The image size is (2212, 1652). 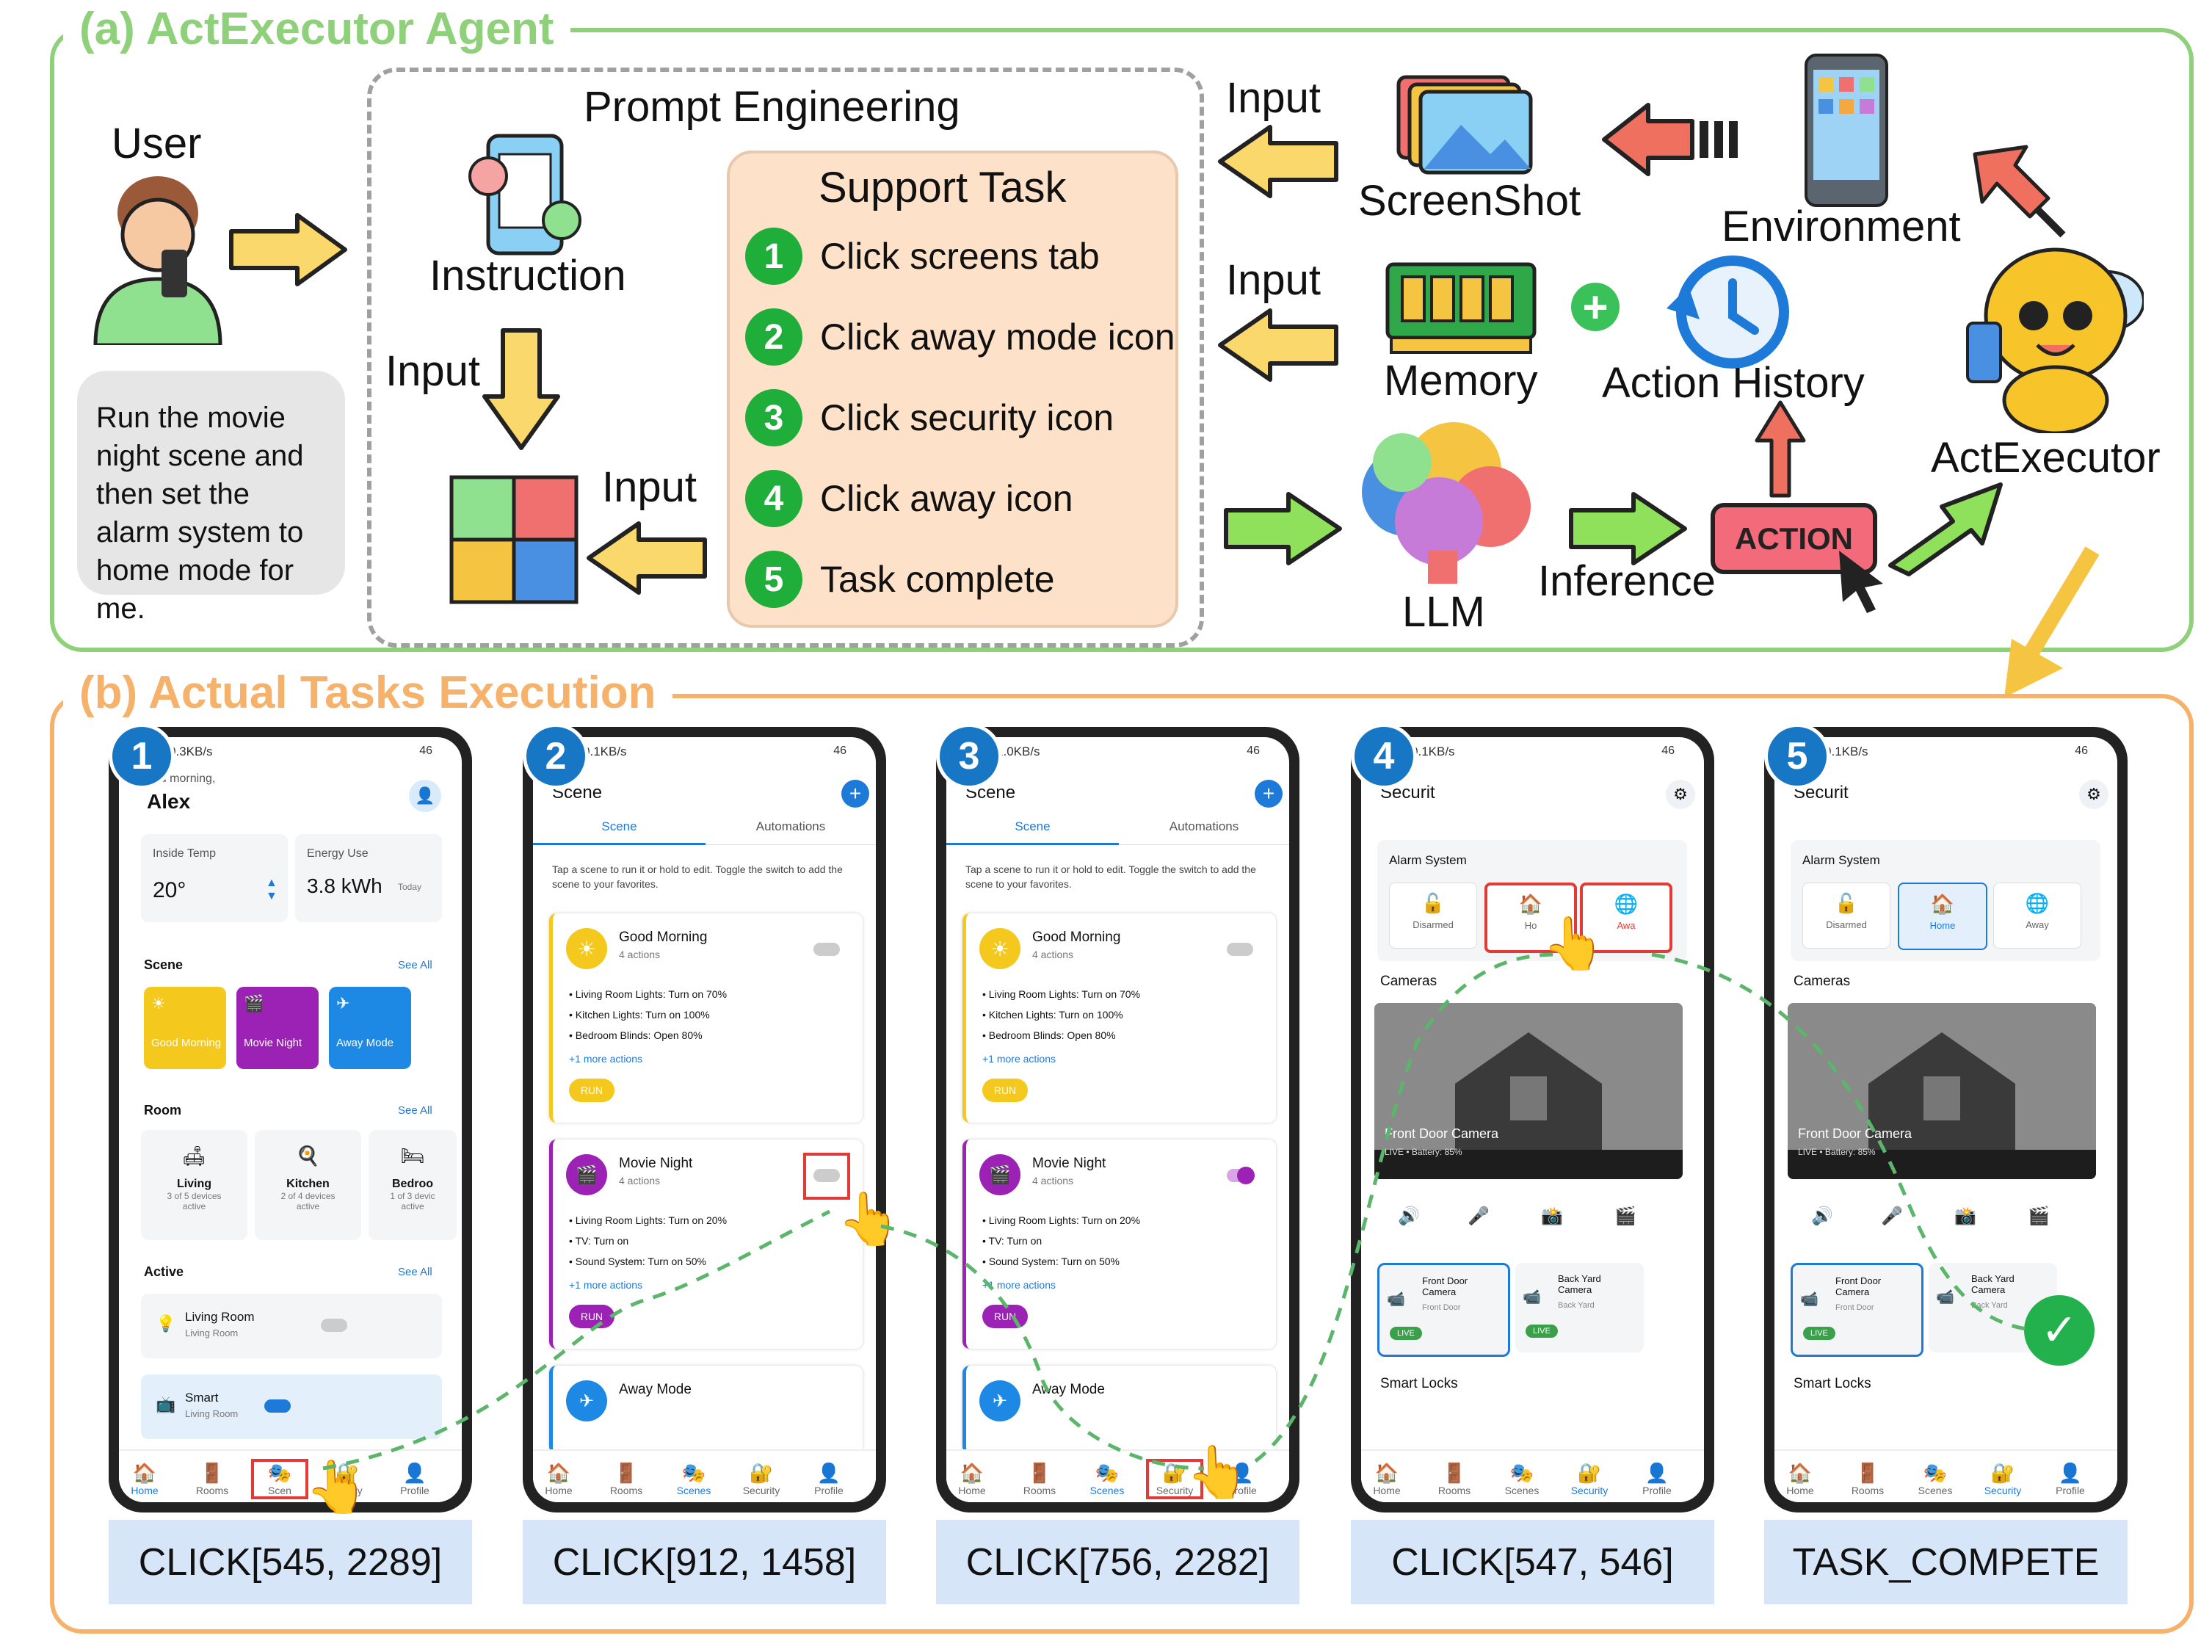 What do you see at coordinates (1946, 1562) in the screenshot?
I see `action-box-5: TASK_COMPETE` at bounding box center [1946, 1562].